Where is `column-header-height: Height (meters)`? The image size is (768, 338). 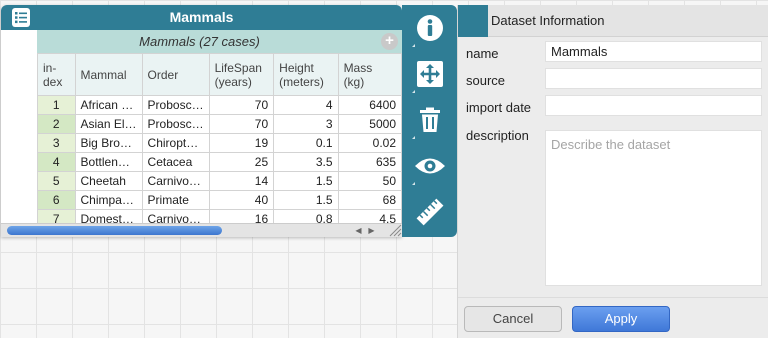 column-header-height: Height (meters) is located at coordinates (306, 74).